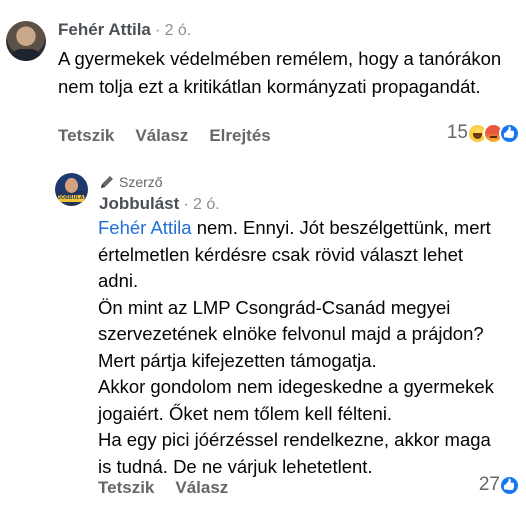 This screenshot has height=526, width=526. I want to click on reply-line: is tudná. De ne várjuk lehetetlent., so click(235, 466).